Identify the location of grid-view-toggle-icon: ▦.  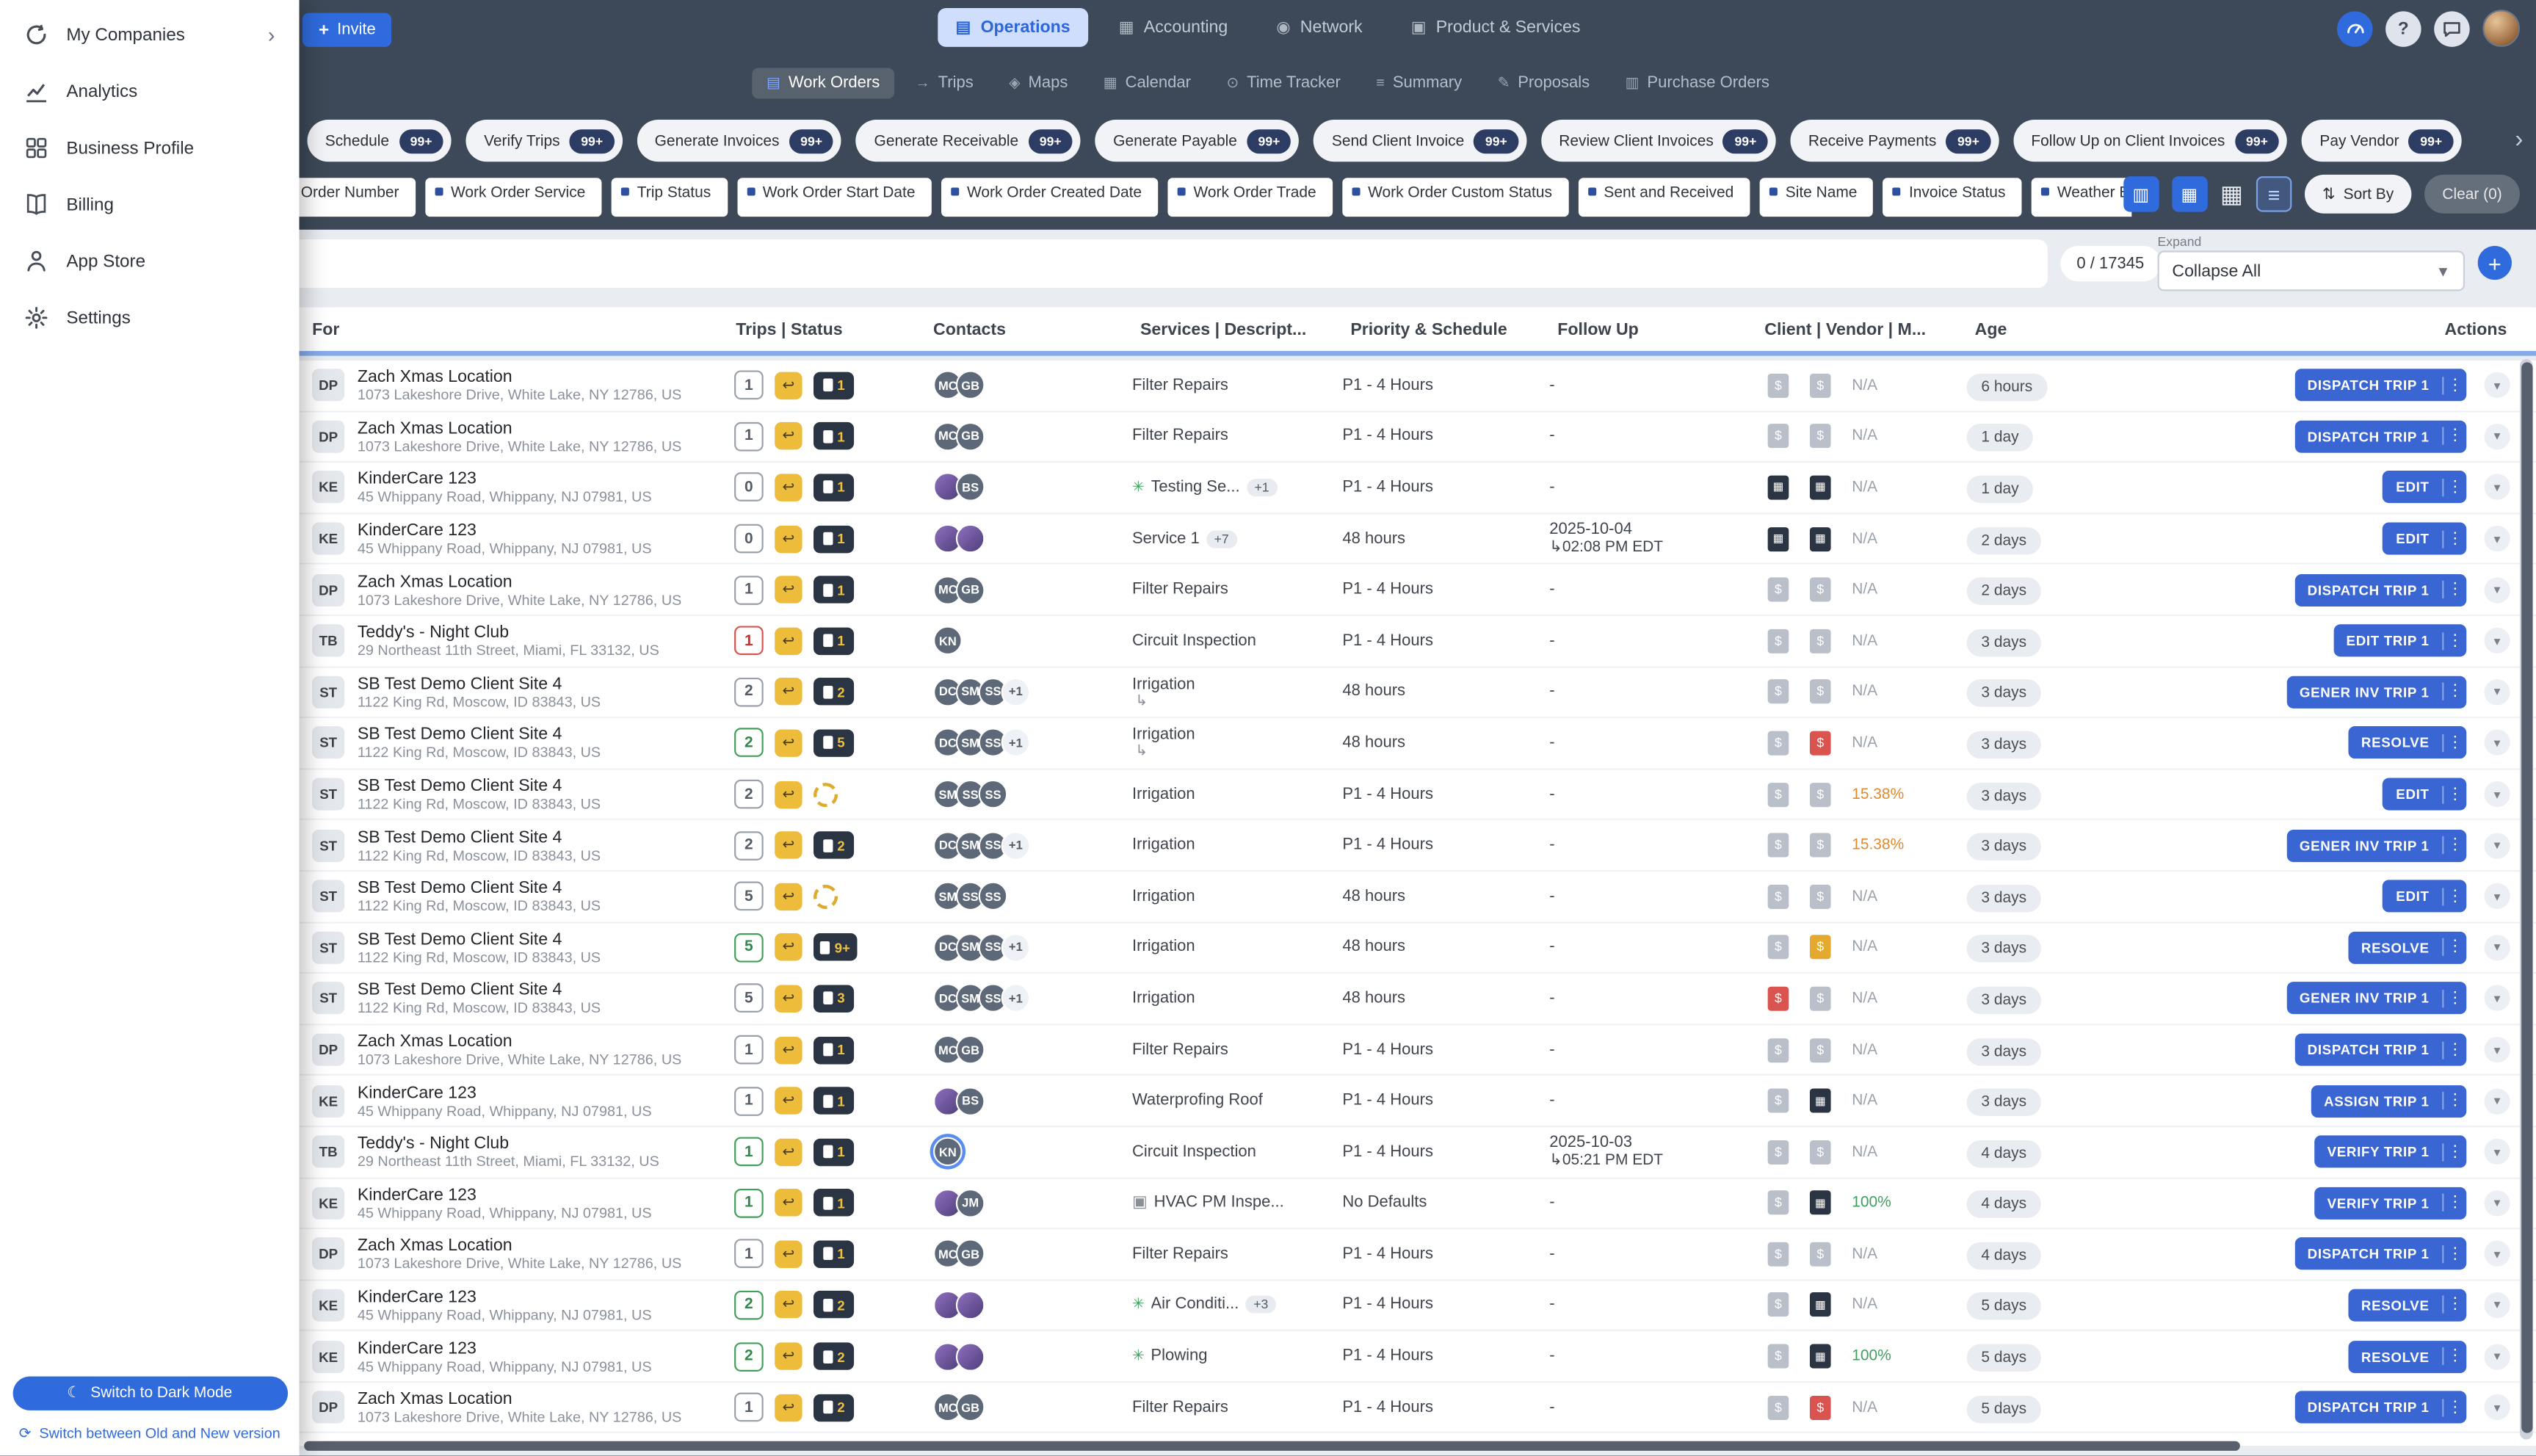
(2231, 194).